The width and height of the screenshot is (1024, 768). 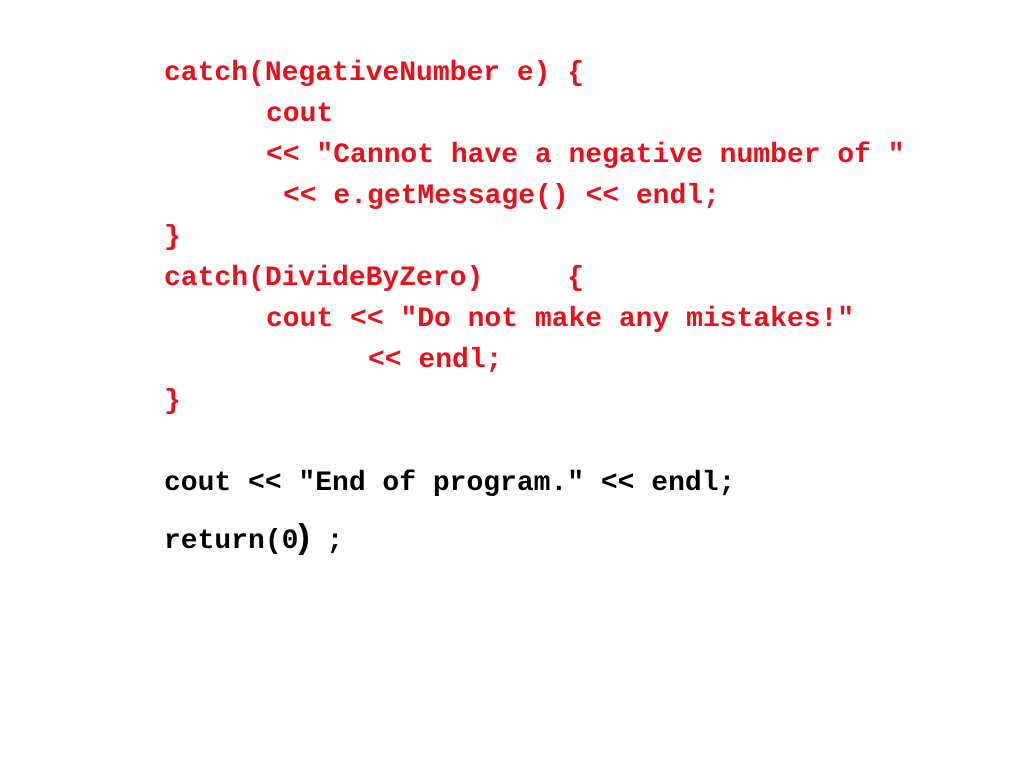 What do you see at coordinates (172, 401) in the screenshot?
I see `code-line-close-brace-2: }` at bounding box center [172, 401].